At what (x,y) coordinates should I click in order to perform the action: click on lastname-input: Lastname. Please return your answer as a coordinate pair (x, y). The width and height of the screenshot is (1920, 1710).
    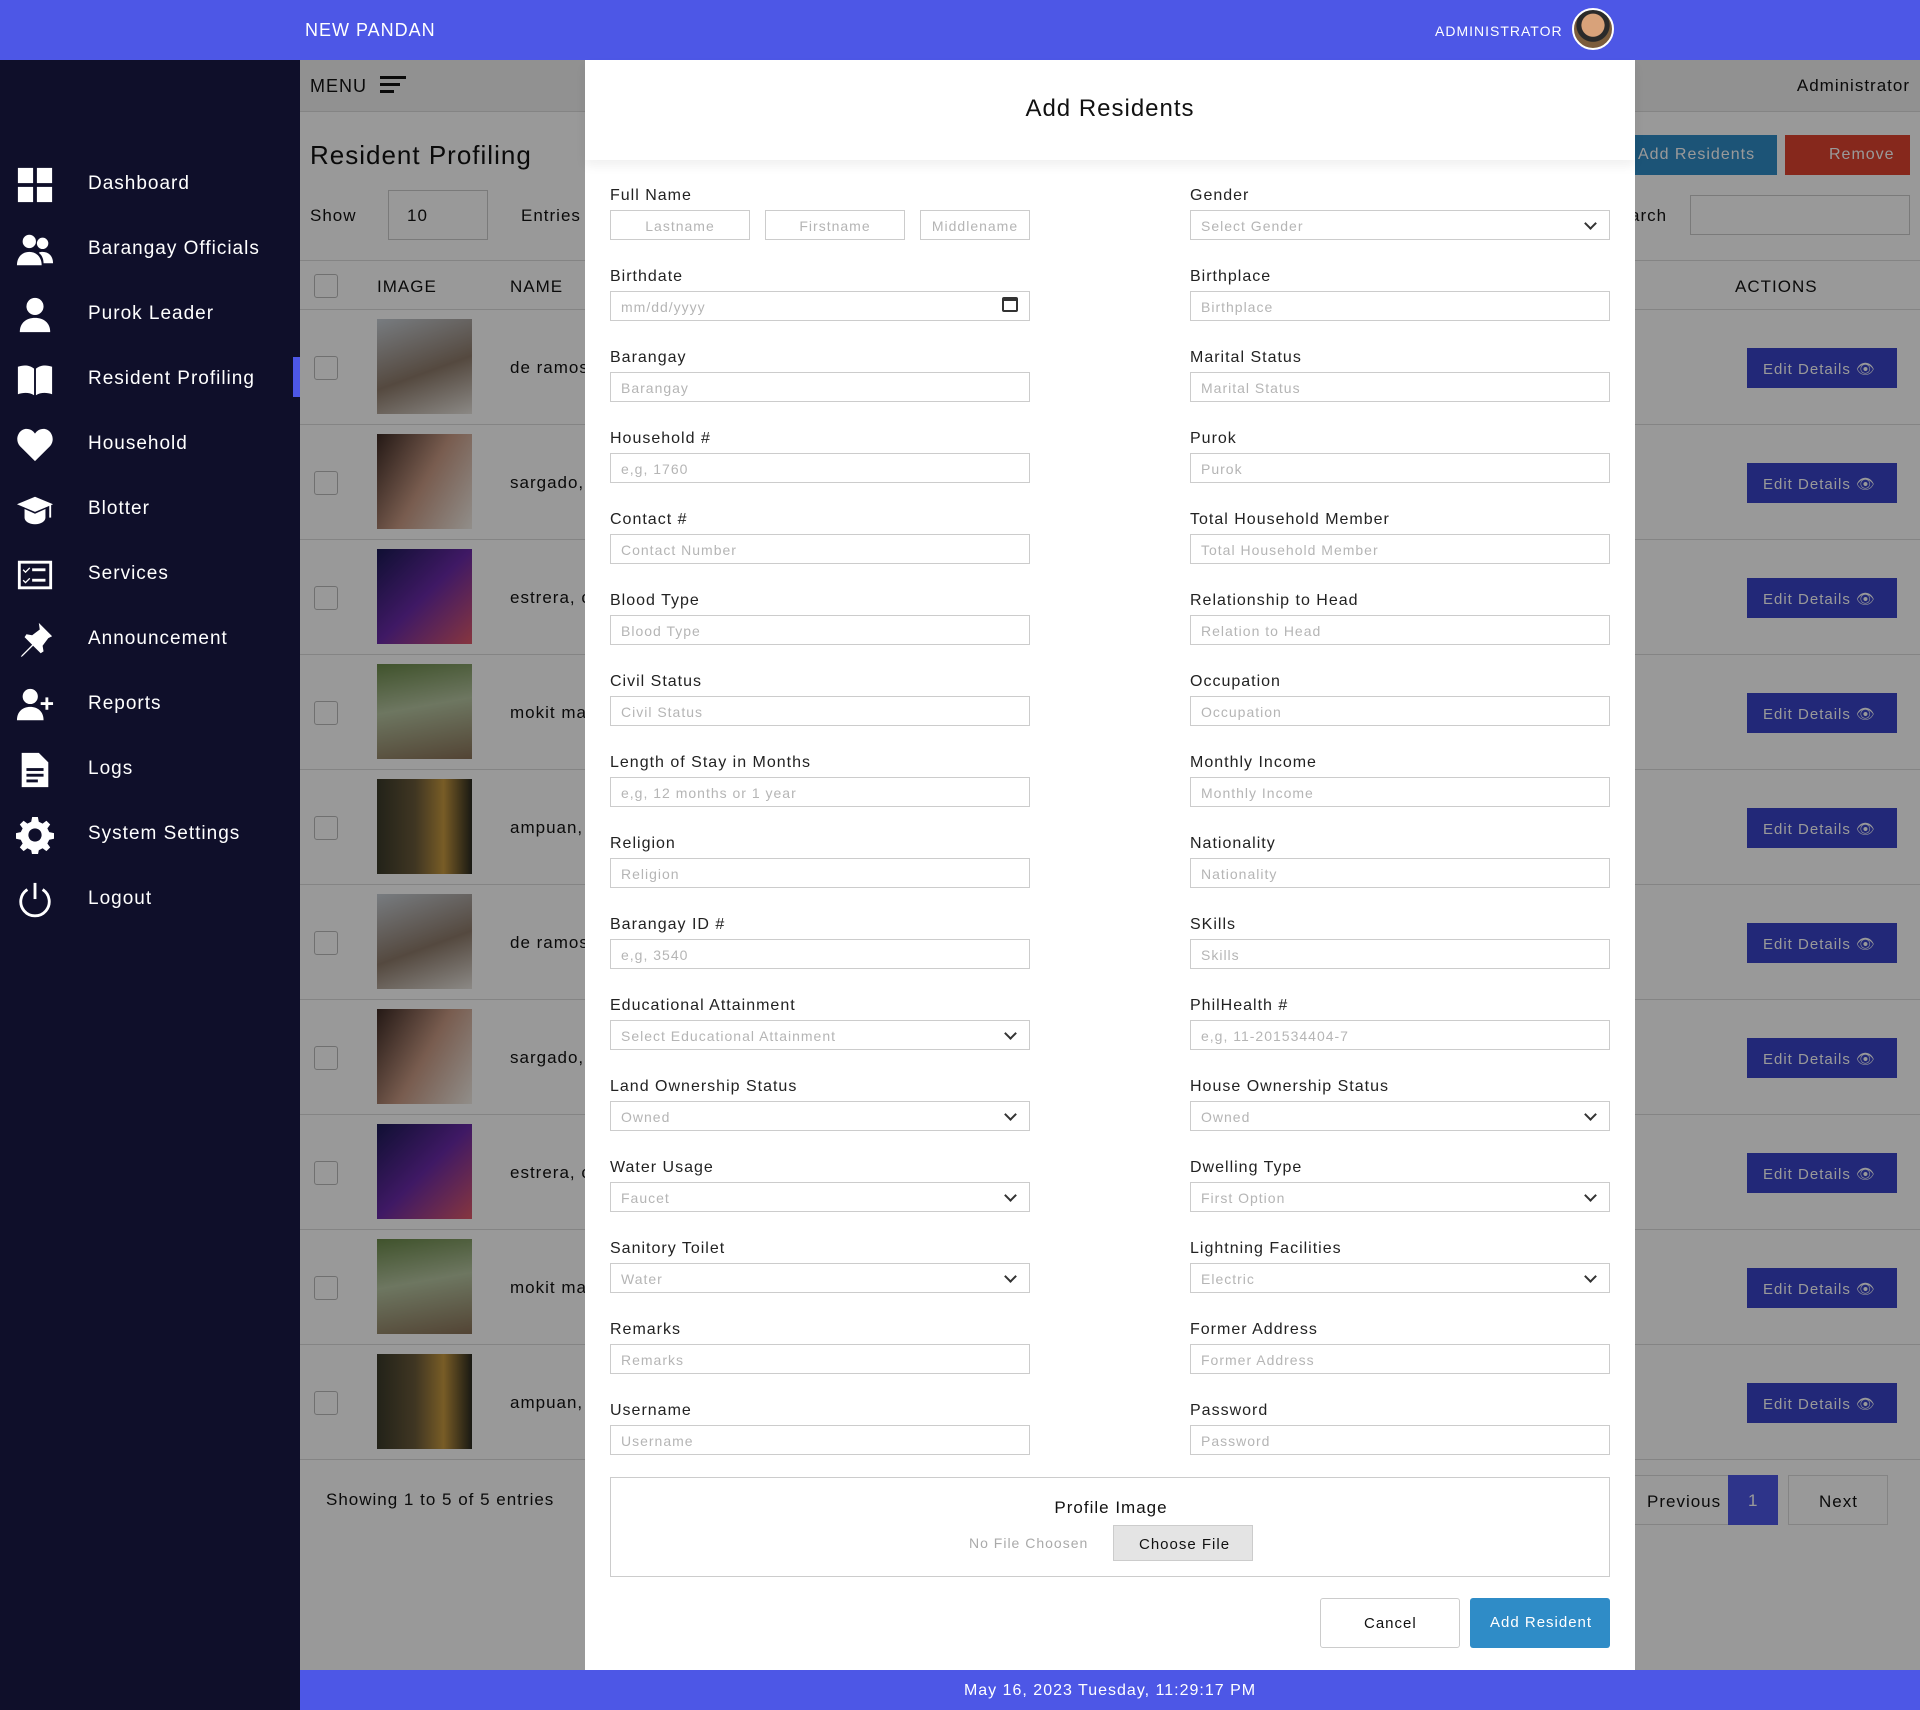
    Looking at the image, I should click on (680, 225).